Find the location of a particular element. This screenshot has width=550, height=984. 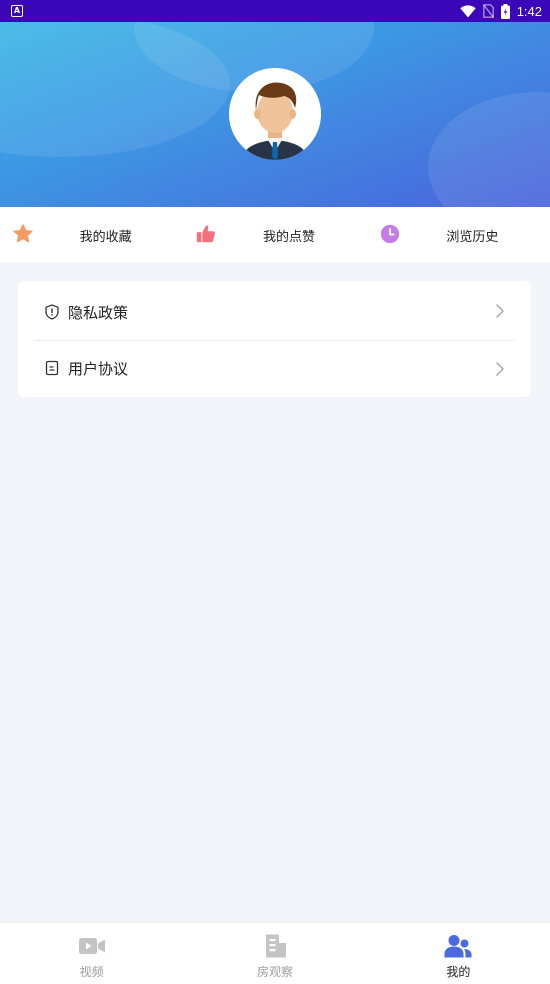

building-icon is located at coordinates (275, 946).